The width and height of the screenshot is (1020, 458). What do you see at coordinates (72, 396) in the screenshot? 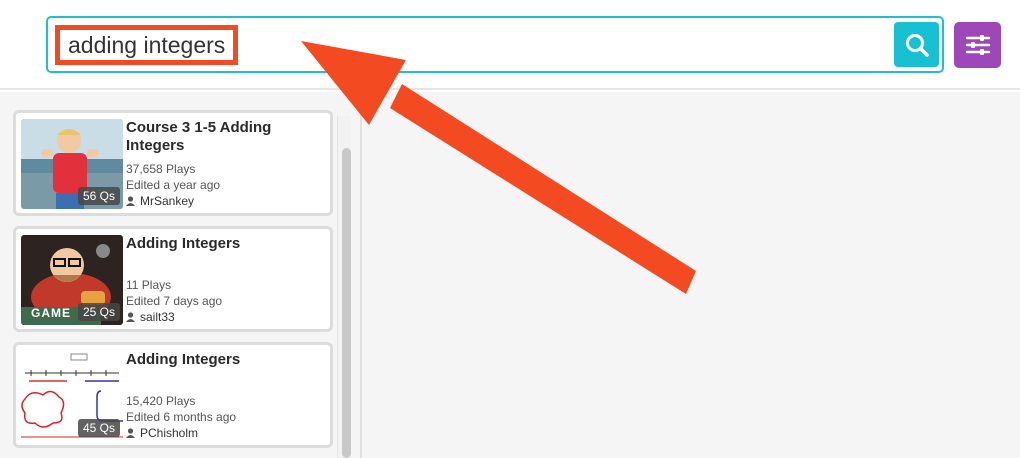
I see `quiz-thumbnail: 45 Qs` at bounding box center [72, 396].